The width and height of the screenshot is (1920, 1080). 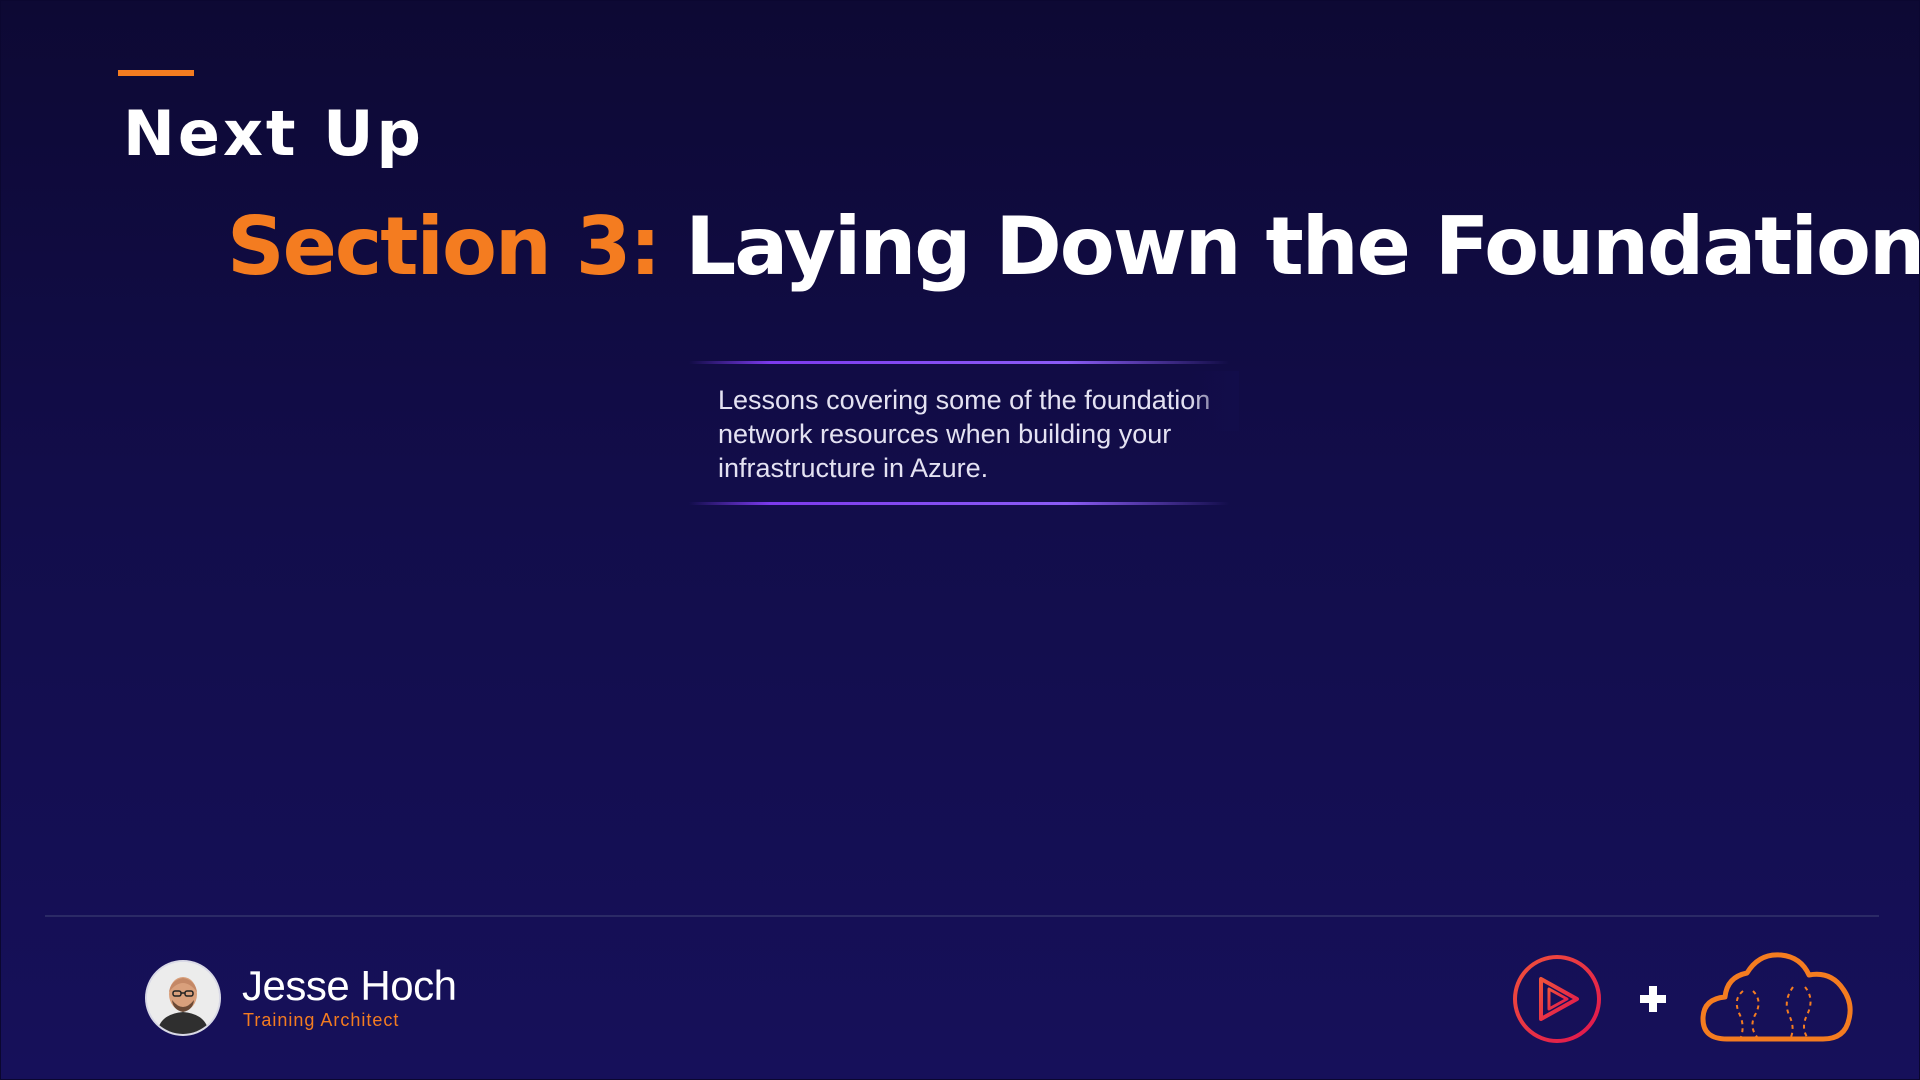 I want to click on section-title: Section 3: Laying Down the Foundation, so click(x=1073, y=246).